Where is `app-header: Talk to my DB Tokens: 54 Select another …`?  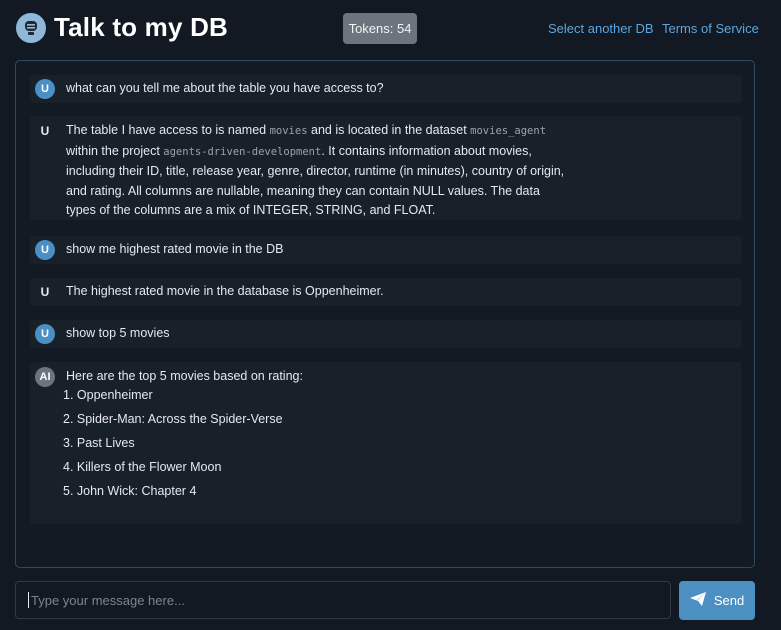
app-header: Talk to my DB Tokens: 54 Select another … is located at coordinates (390, 29).